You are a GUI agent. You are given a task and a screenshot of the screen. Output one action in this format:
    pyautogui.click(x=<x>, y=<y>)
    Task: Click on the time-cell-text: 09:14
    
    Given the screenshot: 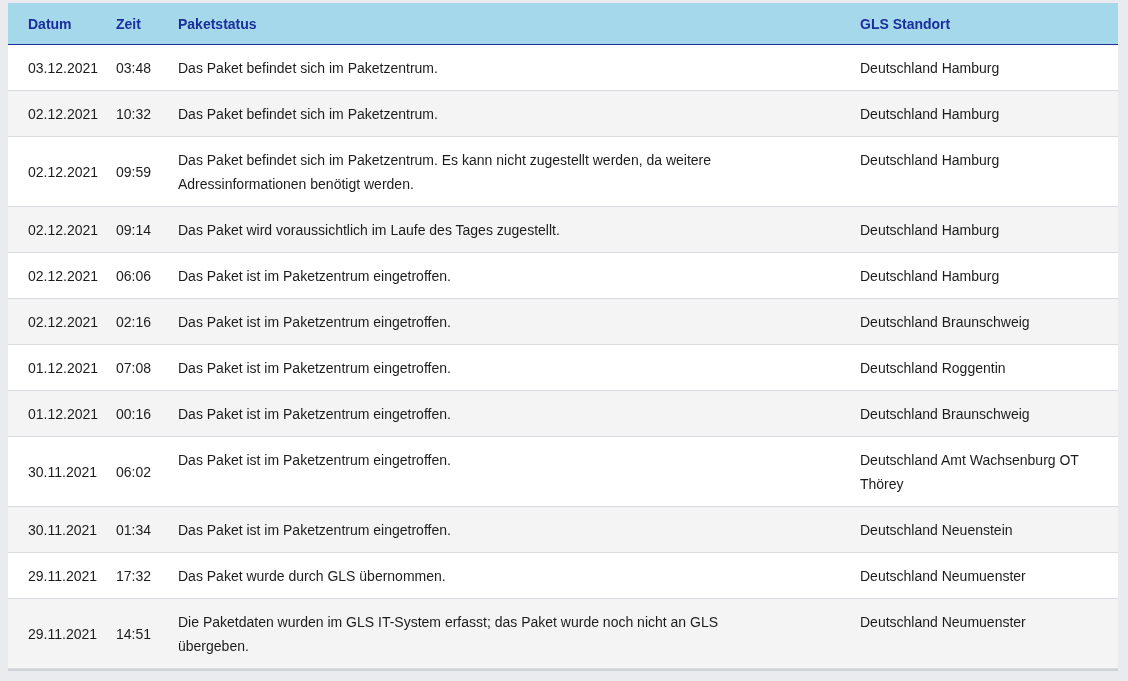 What is the action you would take?
    pyautogui.click(x=134, y=230)
    